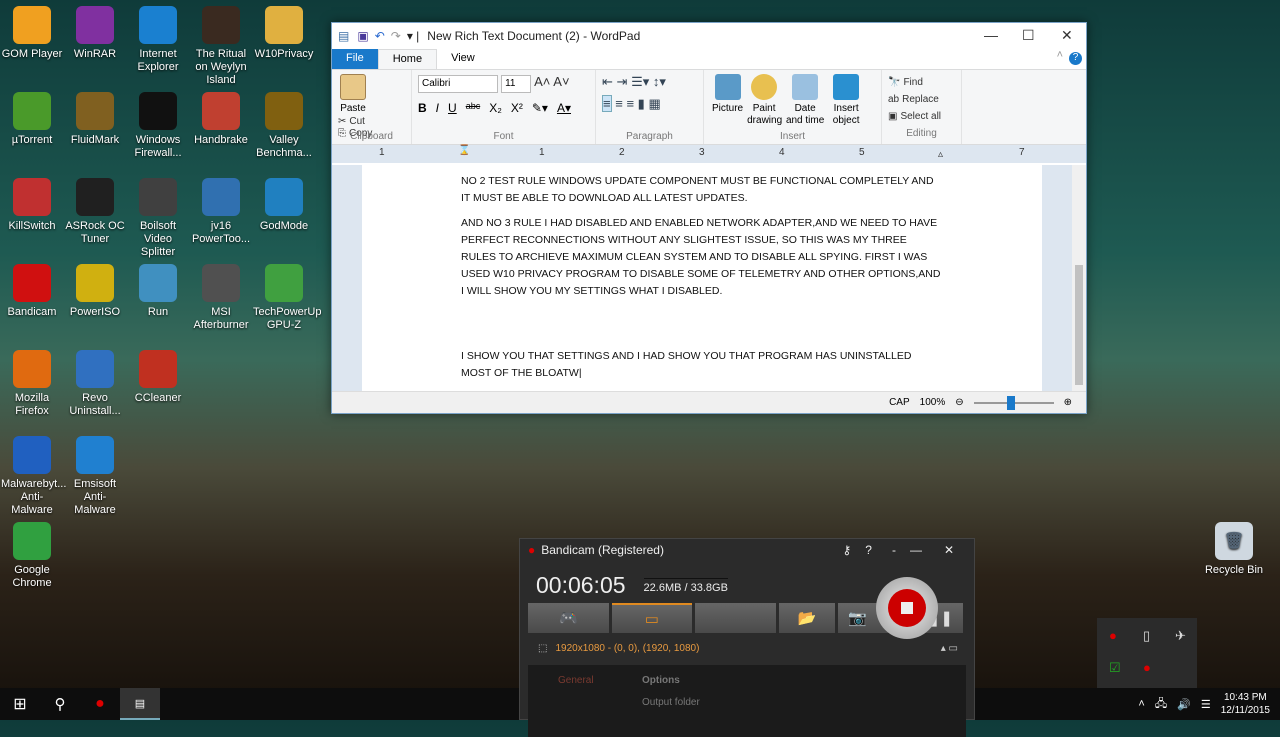 This screenshot has height=737, width=1280. I want to click on desktop-icon: KillSwitch, so click(32, 205).